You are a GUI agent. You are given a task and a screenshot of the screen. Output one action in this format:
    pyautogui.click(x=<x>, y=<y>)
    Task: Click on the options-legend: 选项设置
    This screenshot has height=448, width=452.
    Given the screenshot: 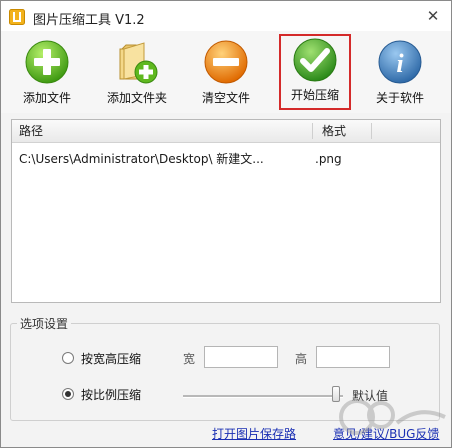 What is the action you would take?
    pyautogui.click(x=44, y=323)
    